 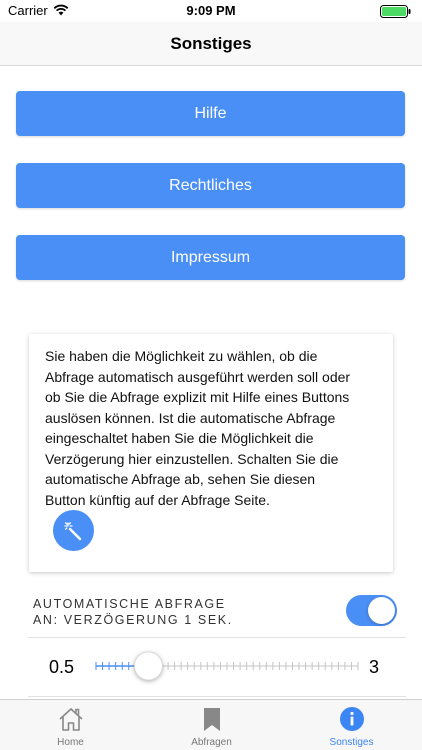 I want to click on tab-home: Home, so click(x=70, y=725).